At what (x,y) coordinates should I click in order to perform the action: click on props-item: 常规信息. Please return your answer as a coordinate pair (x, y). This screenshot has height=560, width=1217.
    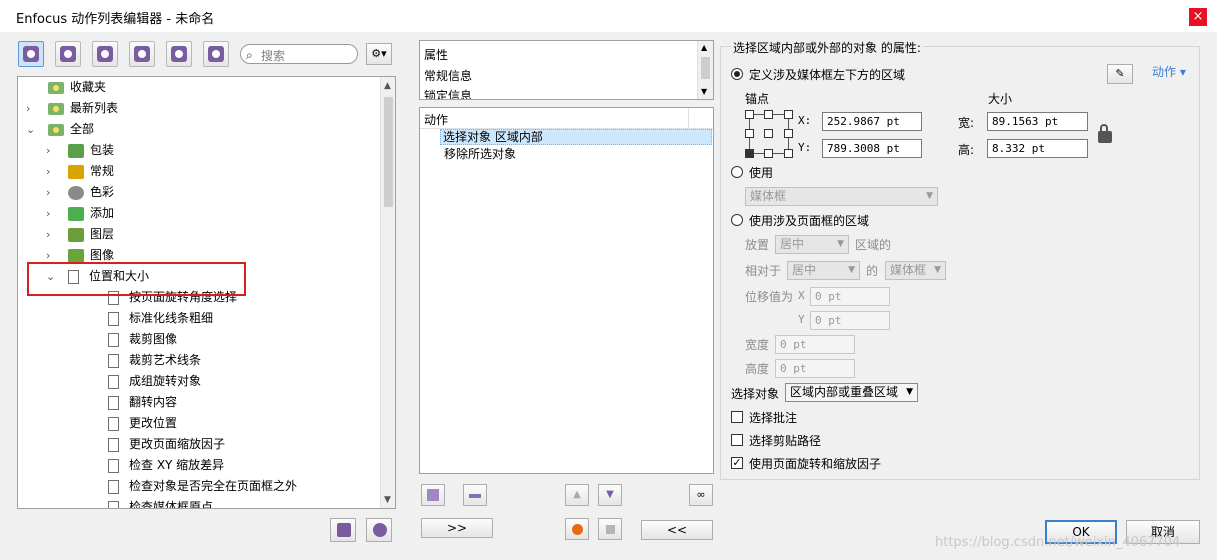
    Looking at the image, I should click on (448, 76).